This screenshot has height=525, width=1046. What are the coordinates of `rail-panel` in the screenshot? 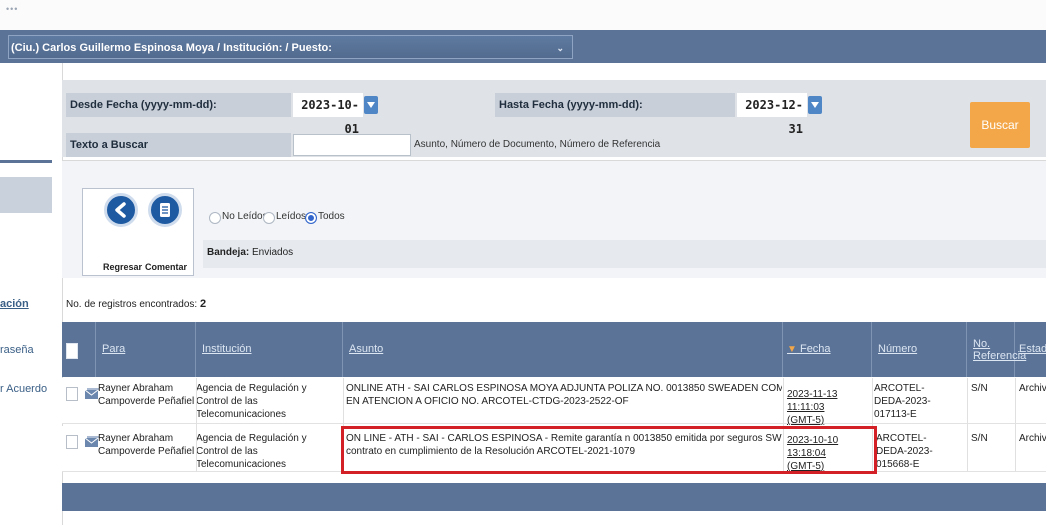 It's located at (26, 195).